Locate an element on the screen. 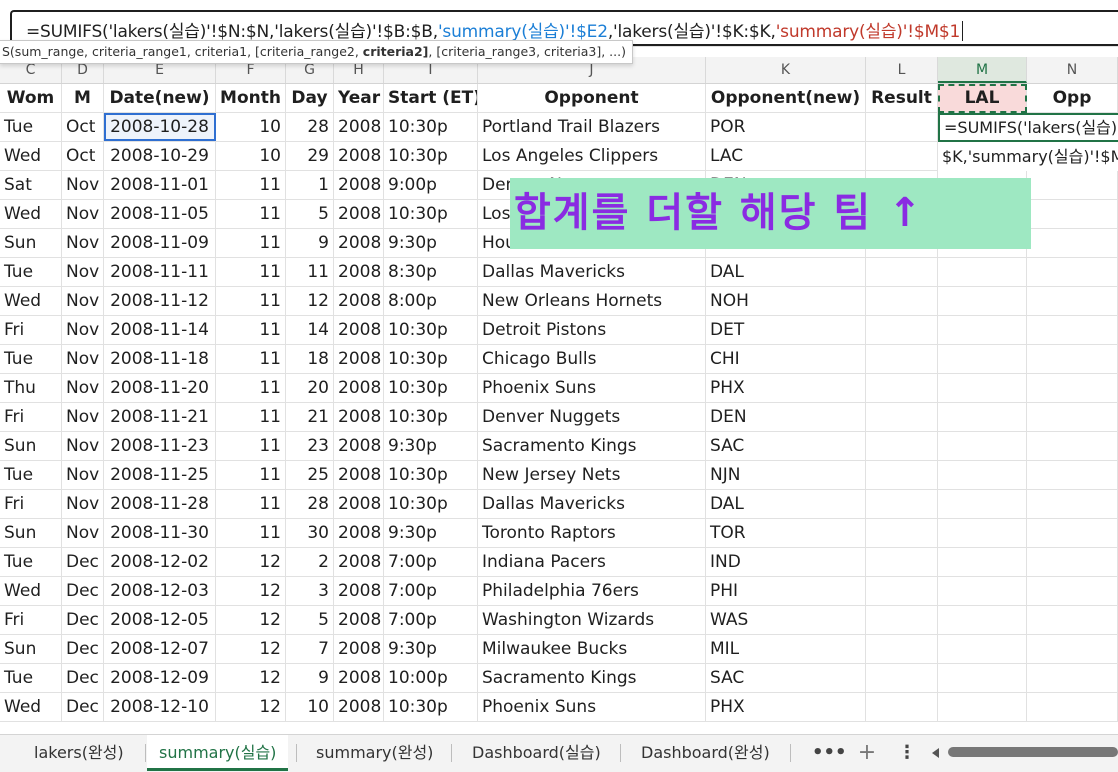 This screenshot has width=1118, height=772. header-opp: Opp is located at coordinates (1072, 98).